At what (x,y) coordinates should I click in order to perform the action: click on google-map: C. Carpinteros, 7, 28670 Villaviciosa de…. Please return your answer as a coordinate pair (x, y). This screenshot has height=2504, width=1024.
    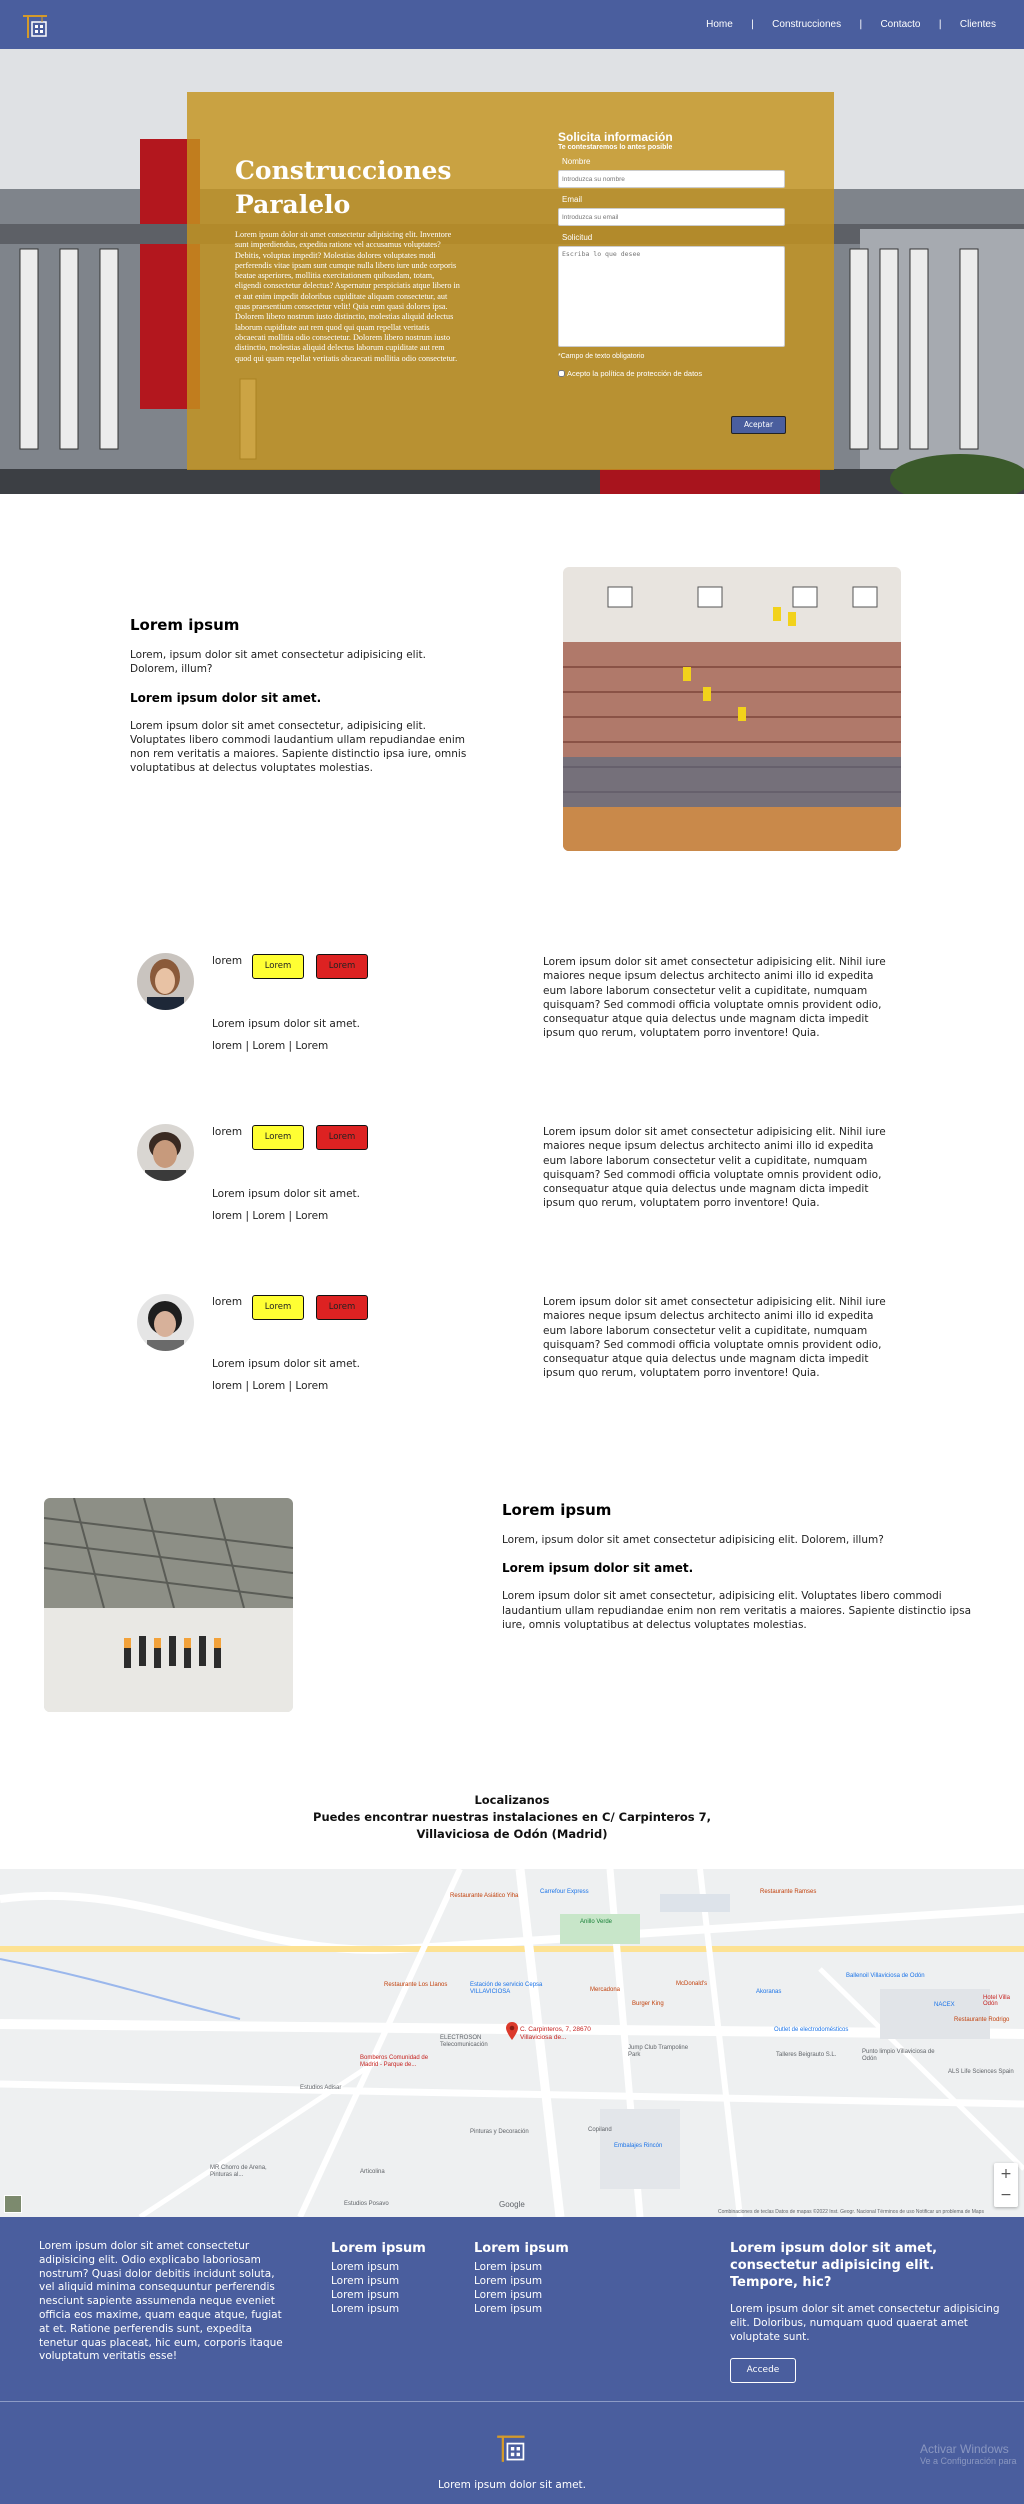
    Looking at the image, I should click on (512, 2043).